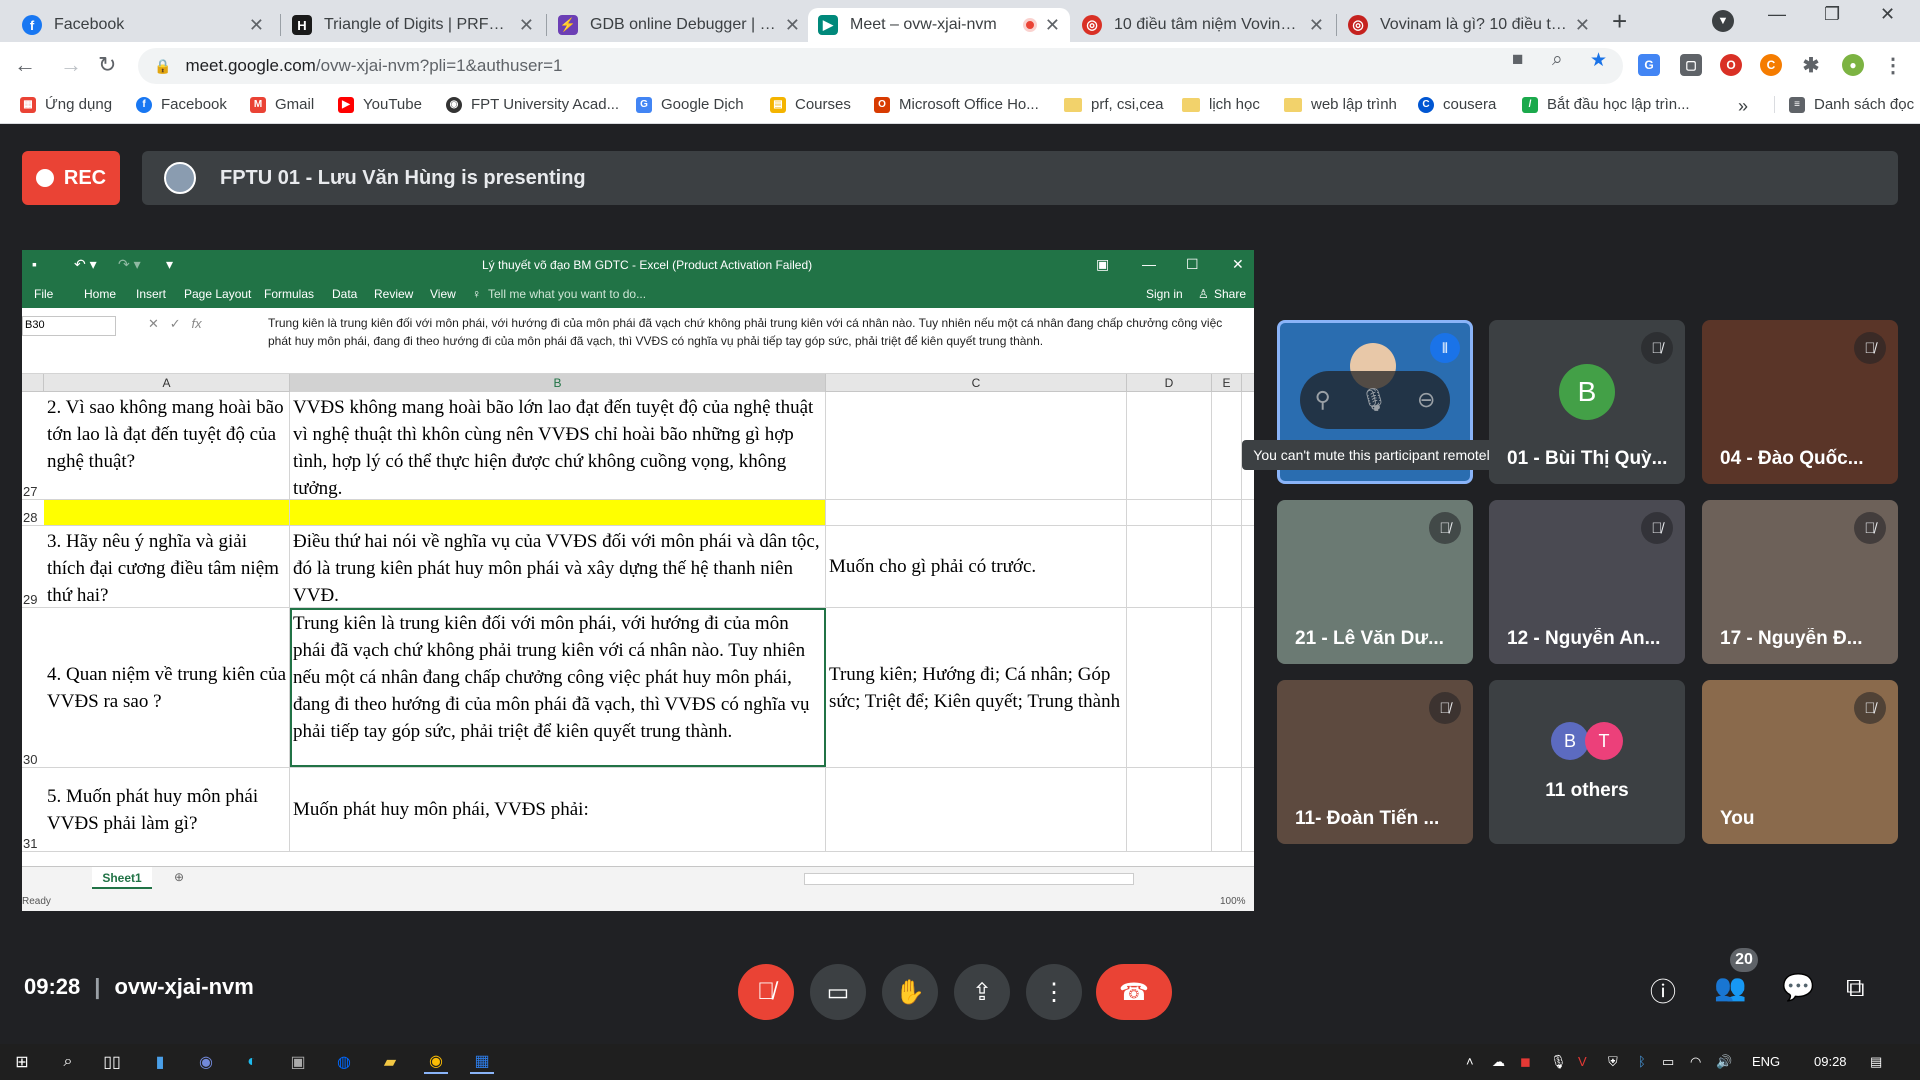 The image size is (1920, 1080). I want to click on participant-name: You, so click(1737, 818).